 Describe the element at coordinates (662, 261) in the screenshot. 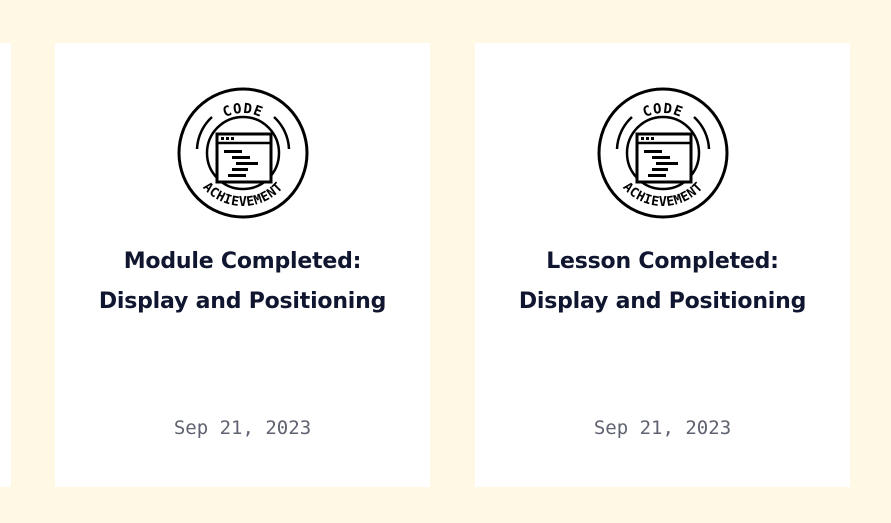

I see `achievement-title-line-1: Lesson Completed:` at that location.